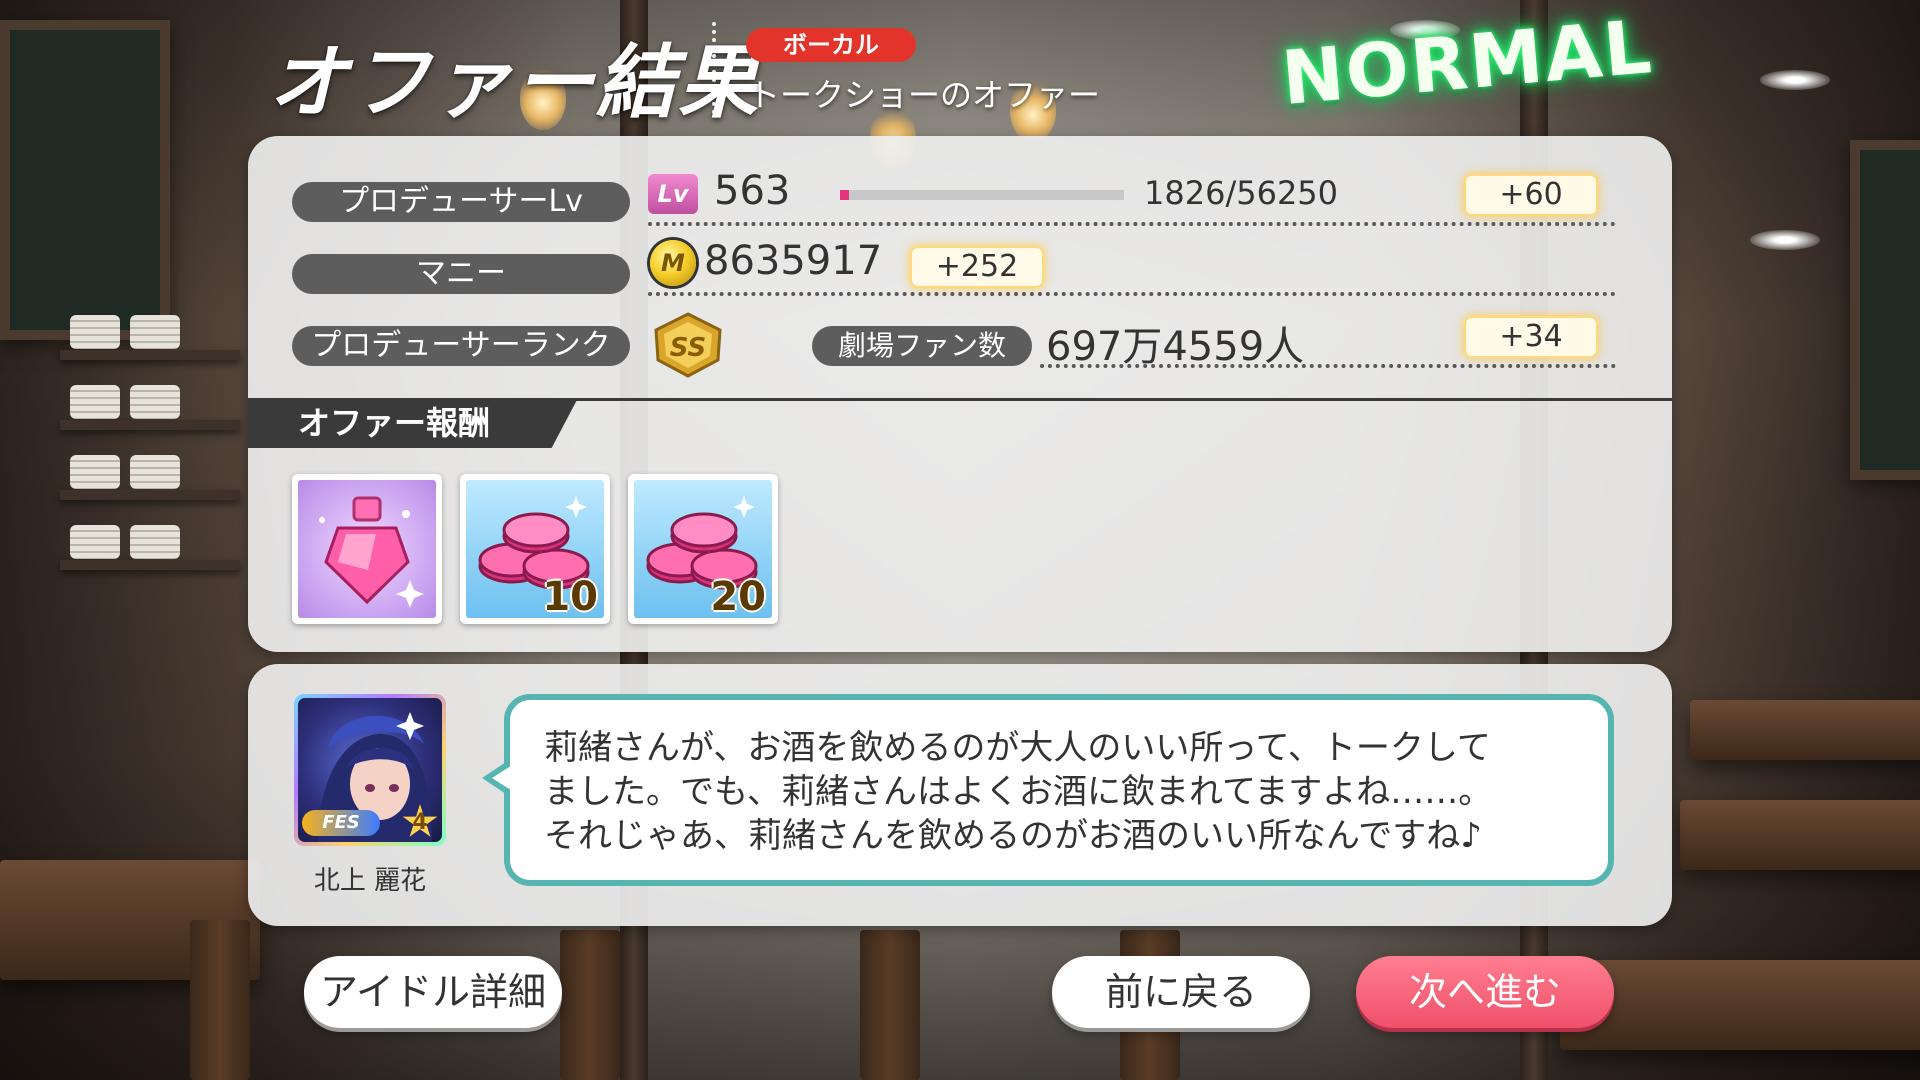 The height and width of the screenshot is (1080, 1920). What do you see at coordinates (1885, 310) in the screenshot?
I see `menu-board-right` at bounding box center [1885, 310].